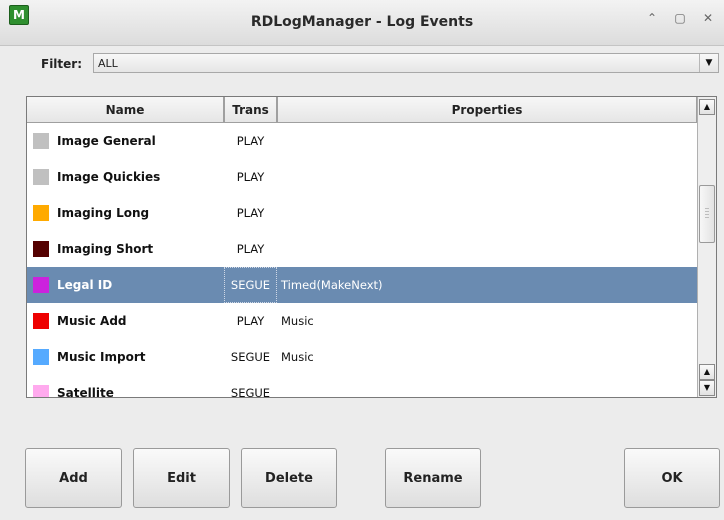  I want to click on filter-dropdown: ALL ▼, so click(406, 63).